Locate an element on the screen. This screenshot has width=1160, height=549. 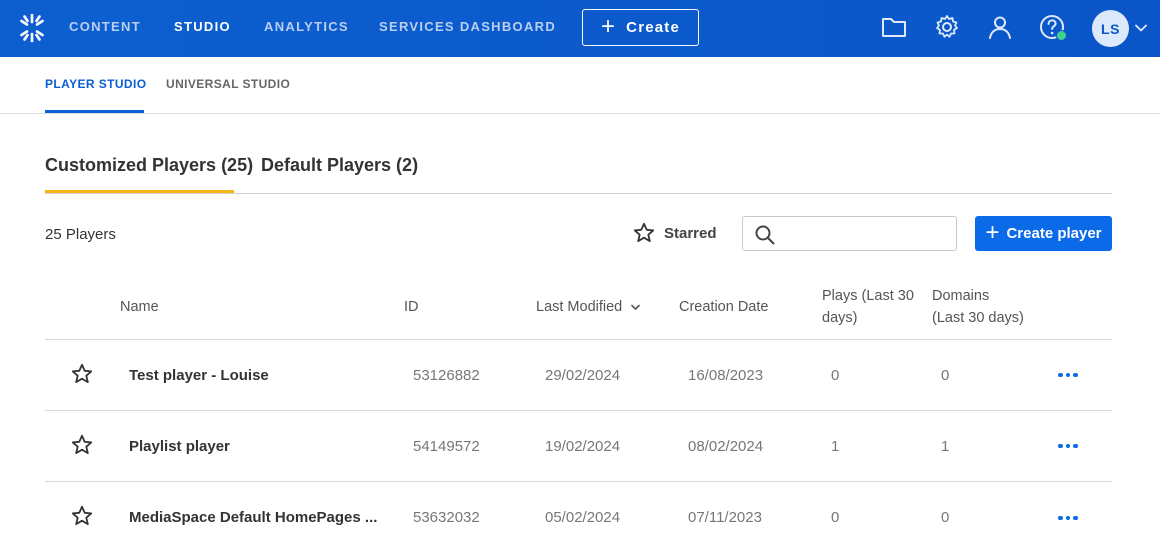
player-id: 53632032 is located at coordinates (446, 517).